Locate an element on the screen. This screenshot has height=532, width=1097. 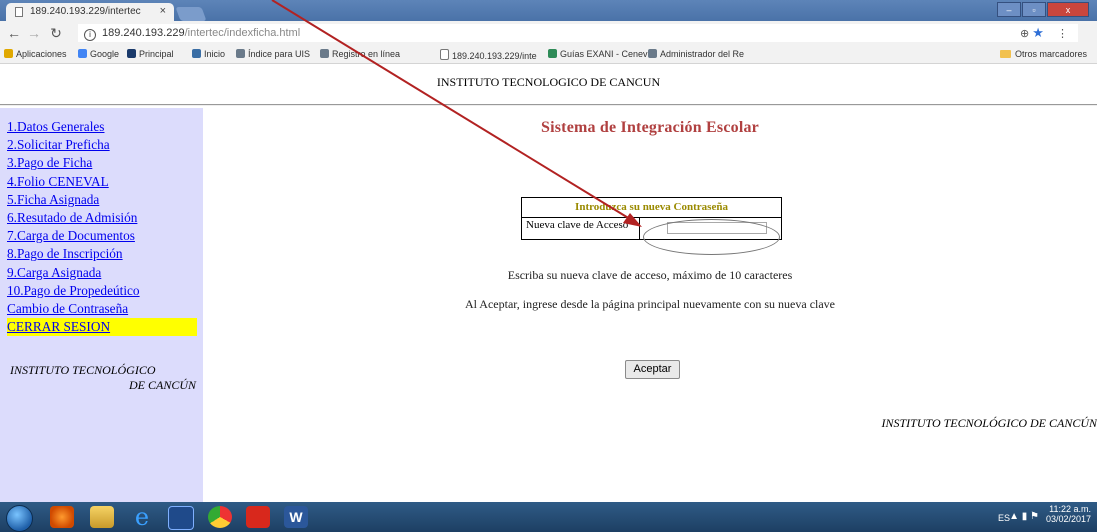
clock: 11:22 a.m. 03/02/2017 is located at coordinates (1068, 514).